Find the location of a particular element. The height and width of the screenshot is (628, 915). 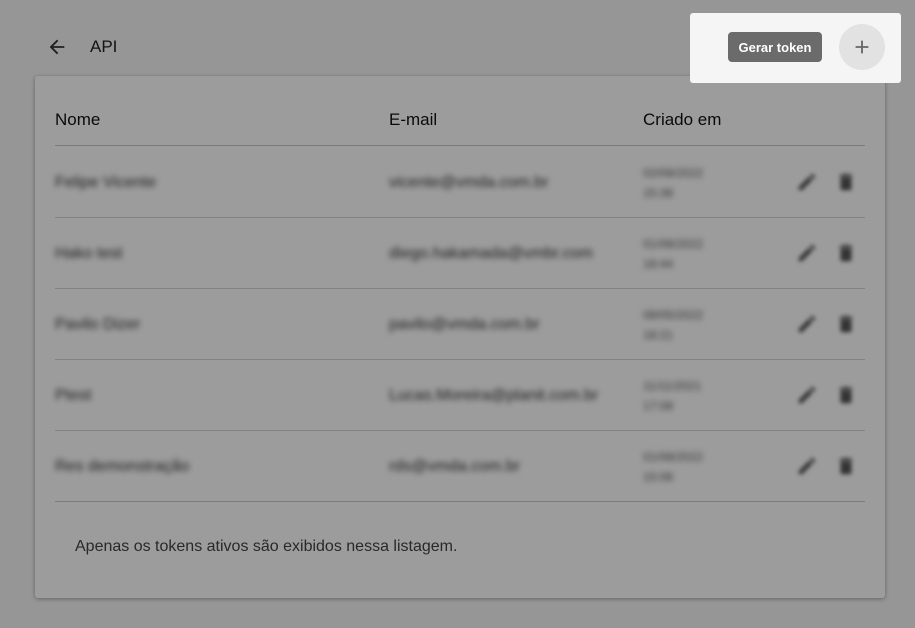

plus-icon is located at coordinates (862, 47).